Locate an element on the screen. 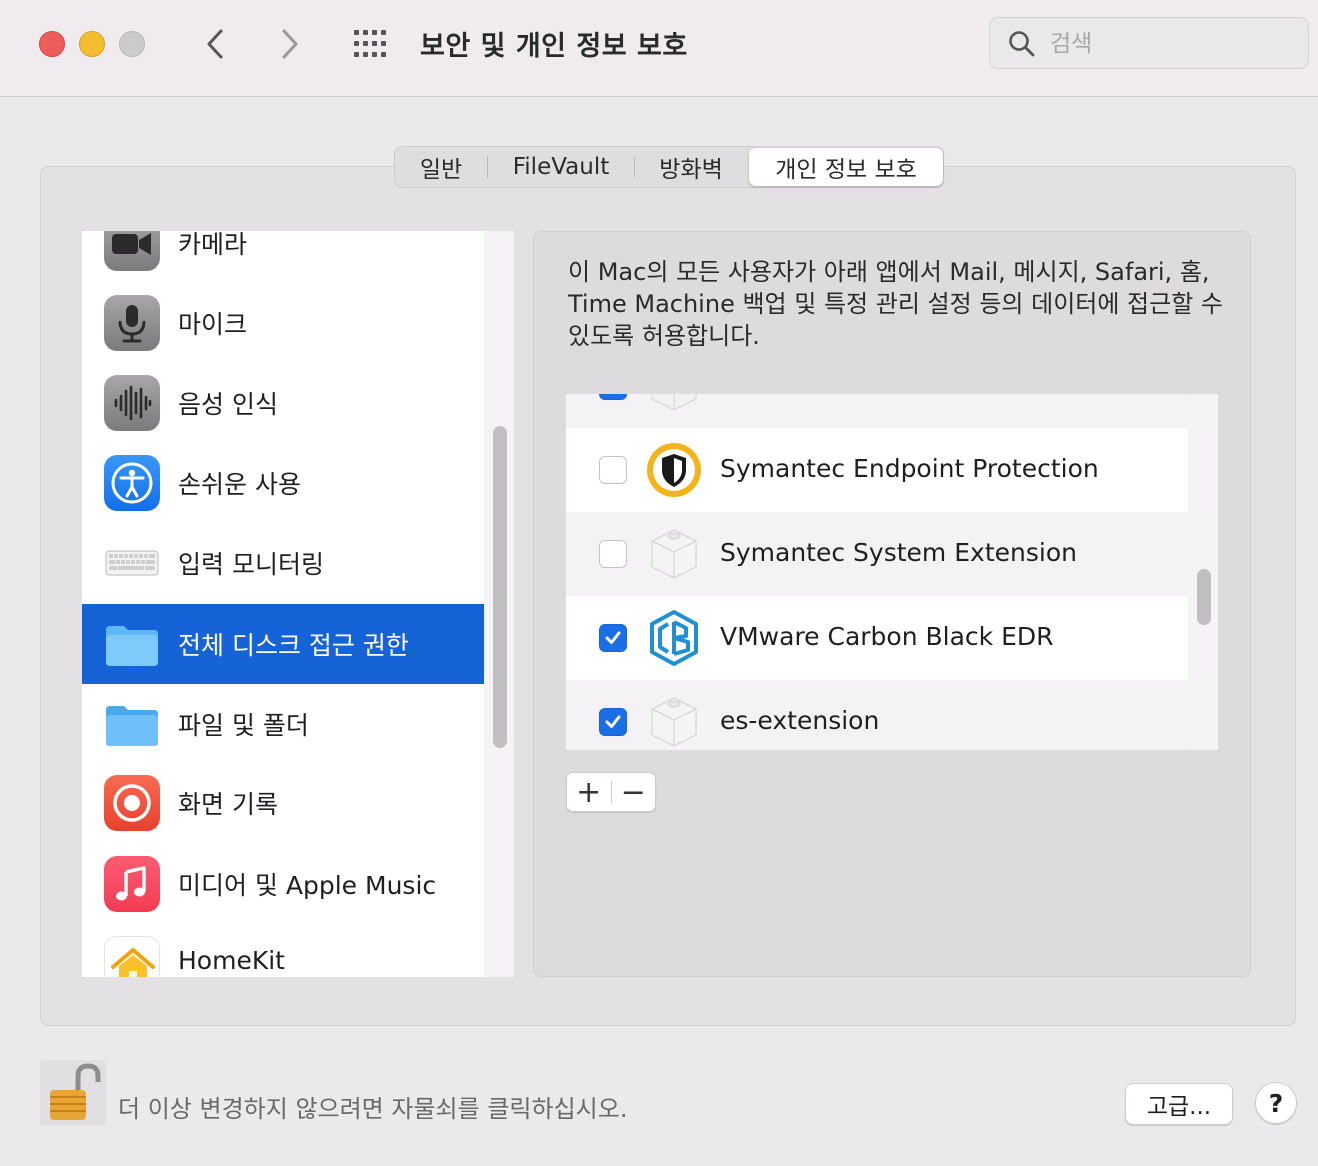 The image size is (1318, 1166). chevron-right-icon is located at coordinates (290, 44).